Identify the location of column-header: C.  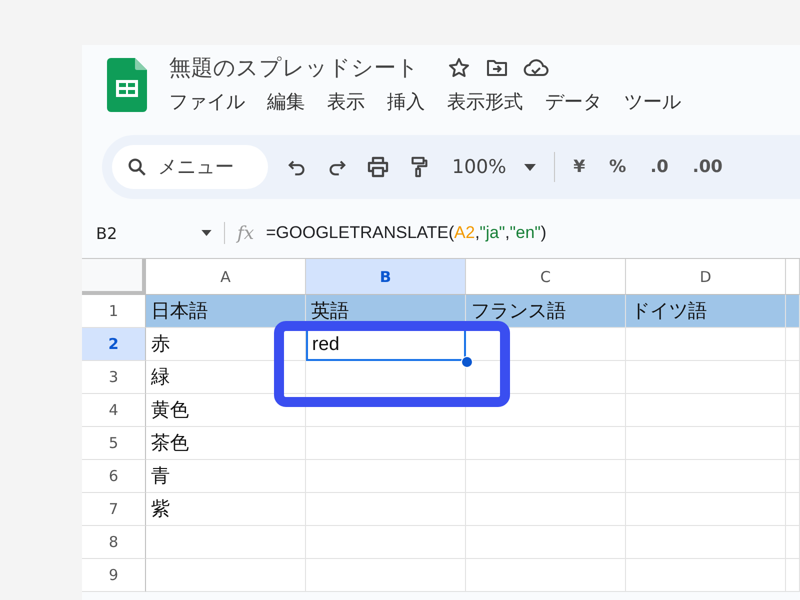
(546, 277).